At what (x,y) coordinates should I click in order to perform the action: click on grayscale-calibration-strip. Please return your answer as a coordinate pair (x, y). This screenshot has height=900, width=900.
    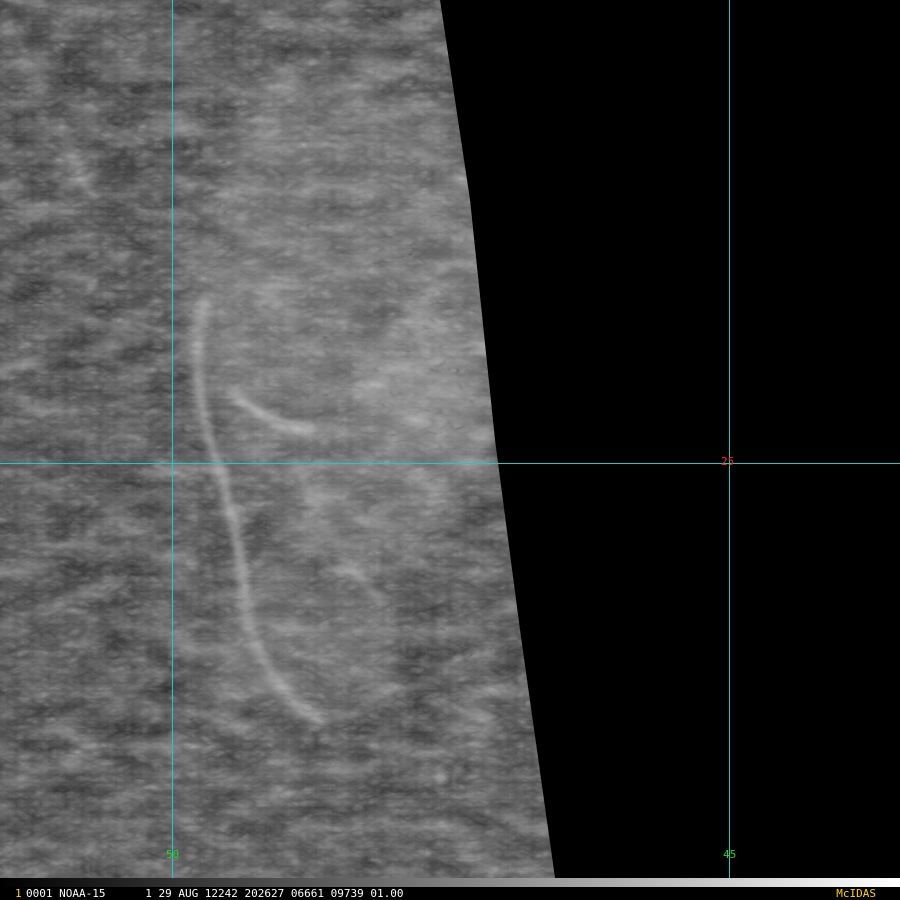
    Looking at the image, I should click on (450, 882).